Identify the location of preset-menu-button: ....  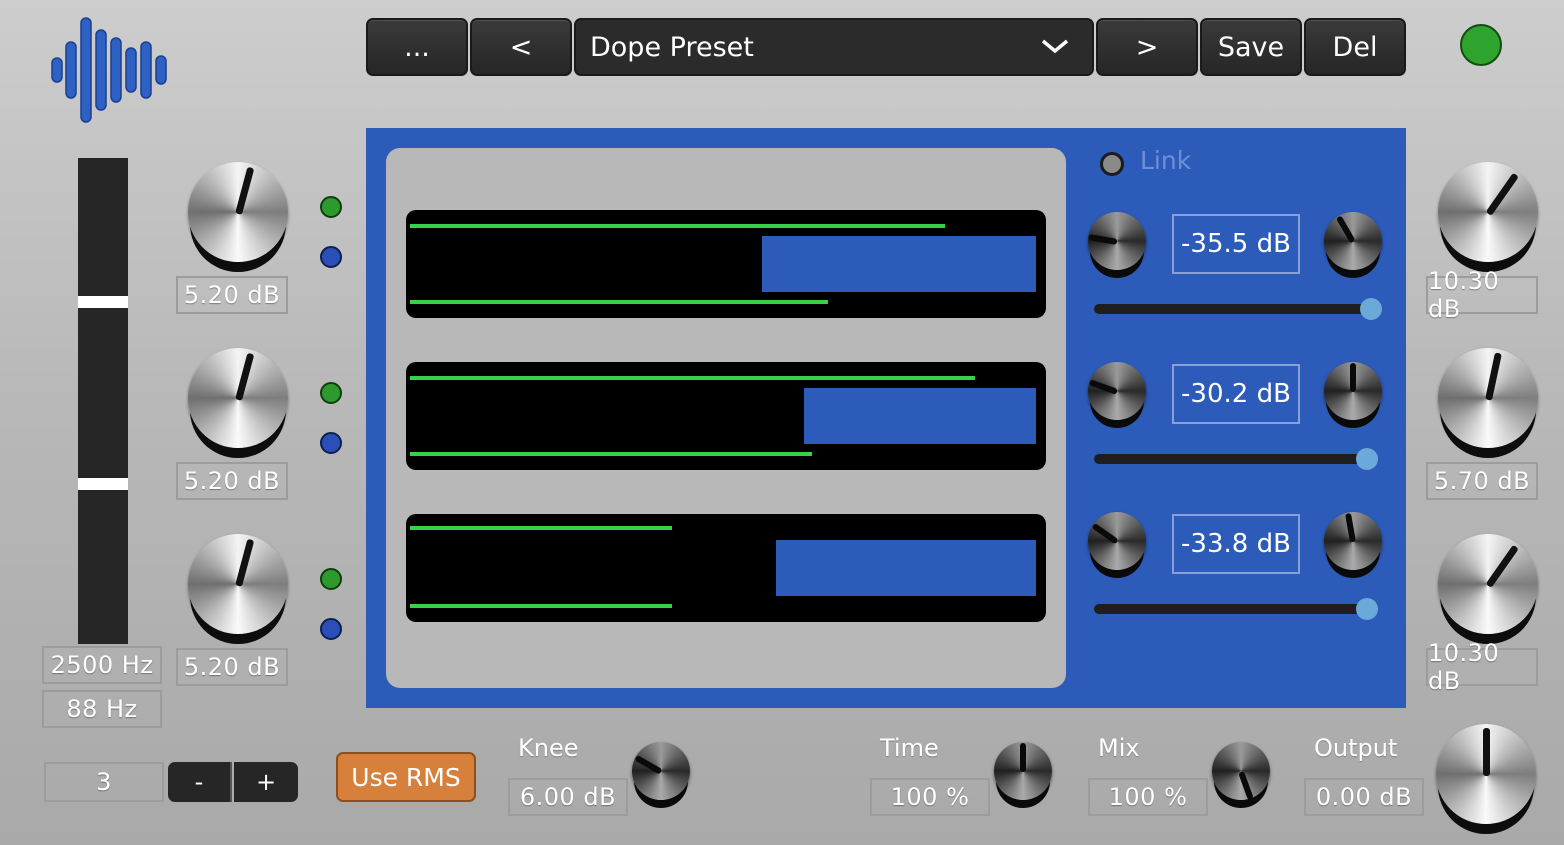
(417, 47).